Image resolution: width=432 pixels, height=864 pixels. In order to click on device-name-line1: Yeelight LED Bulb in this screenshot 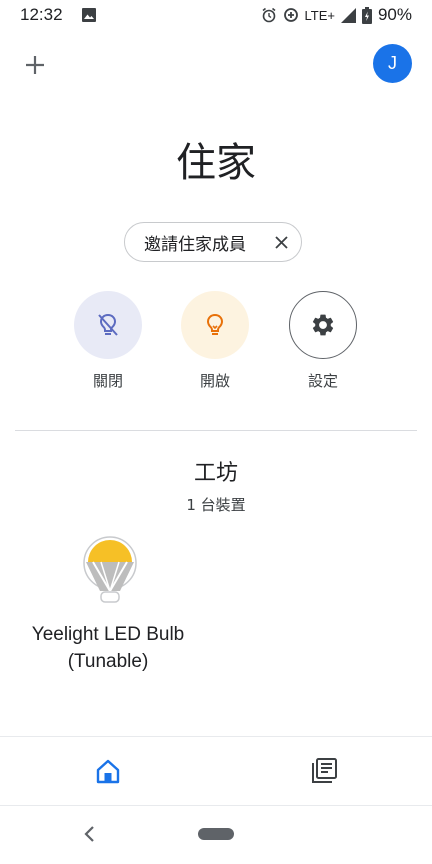, I will do `click(108, 634)`.